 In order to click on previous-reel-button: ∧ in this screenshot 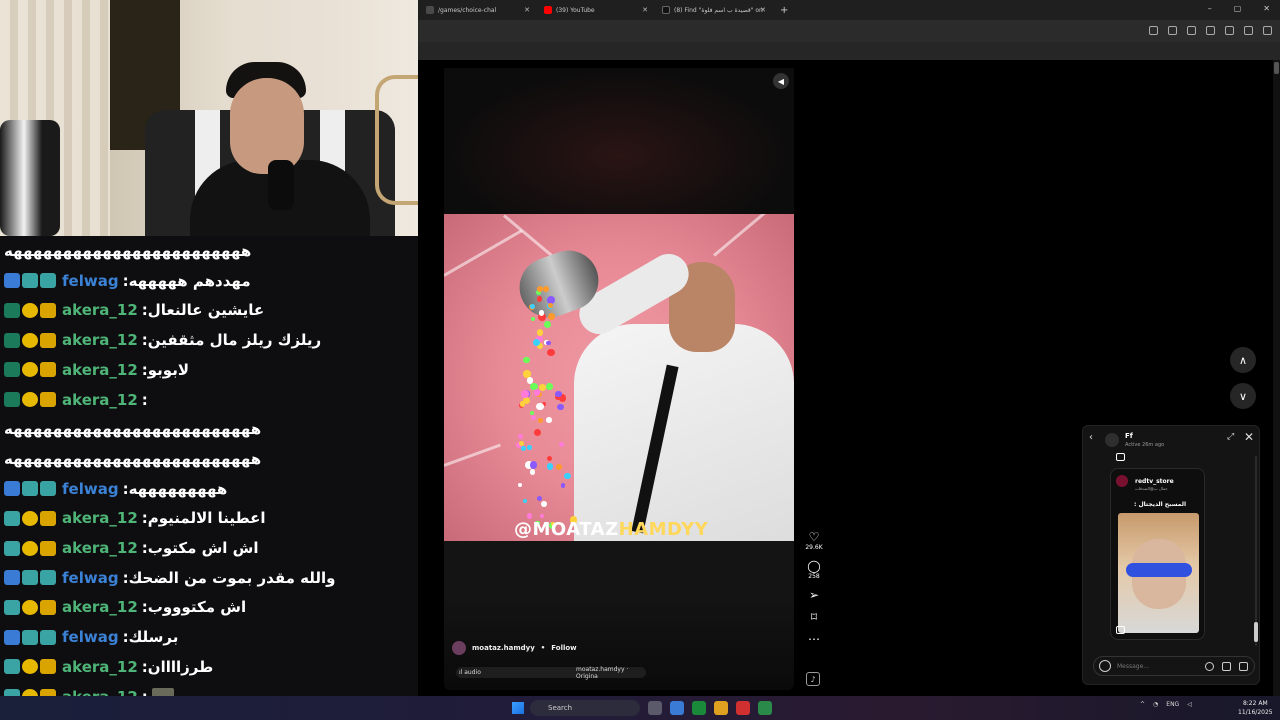, I will do `click(1243, 360)`.